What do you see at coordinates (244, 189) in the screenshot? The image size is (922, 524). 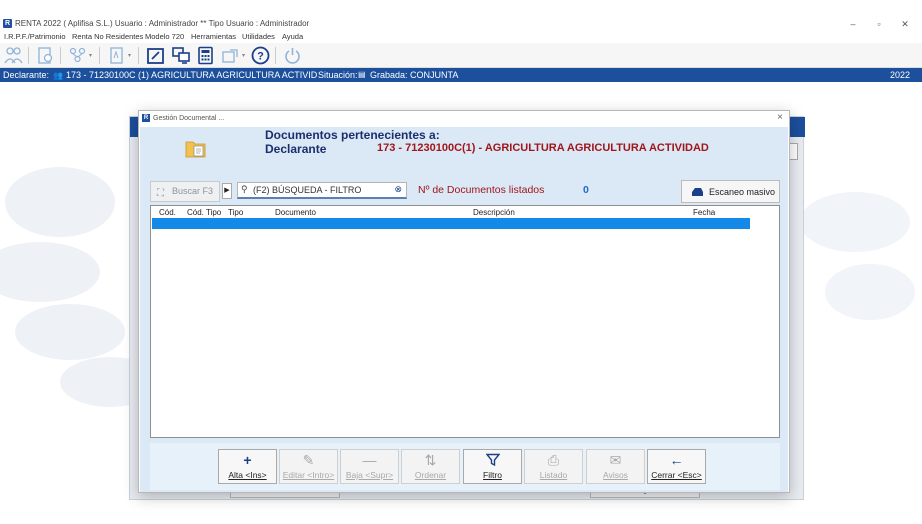 I see `search-icon: ⚲` at bounding box center [244, 189].